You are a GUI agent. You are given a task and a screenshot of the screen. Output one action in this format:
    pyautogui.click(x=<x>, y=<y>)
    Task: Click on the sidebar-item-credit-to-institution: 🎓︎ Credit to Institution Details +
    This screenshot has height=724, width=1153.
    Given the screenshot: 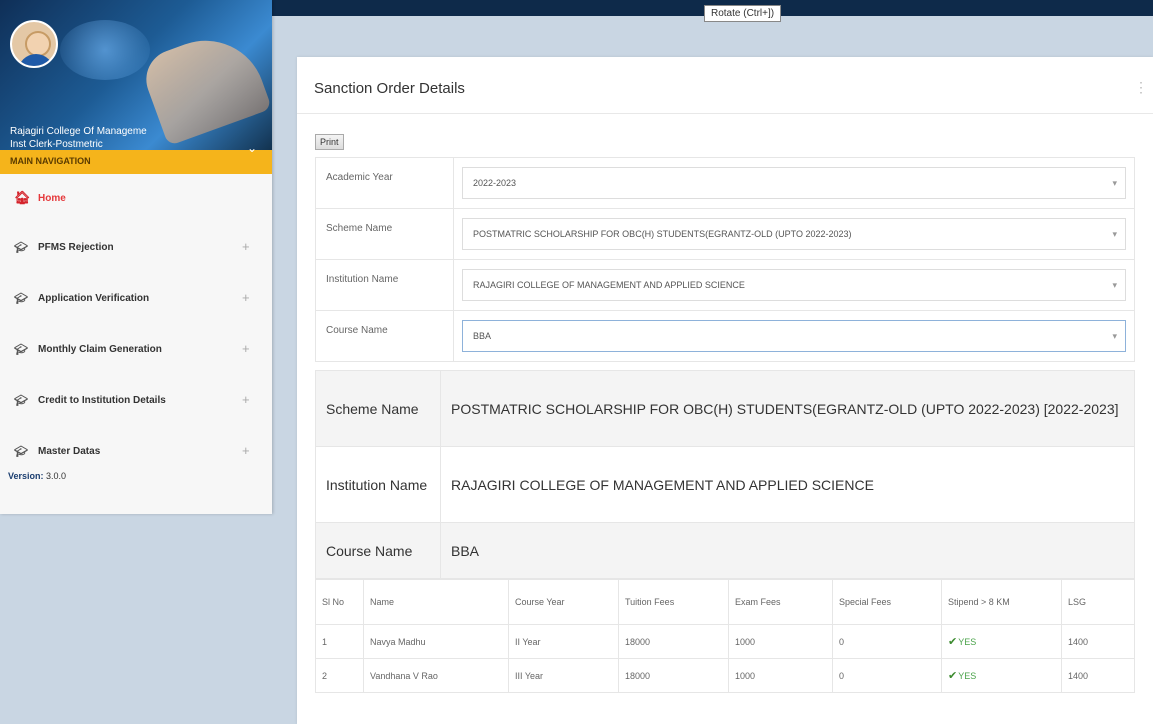 What is the action you would take?
    pyautogui.click(x=136, y=400)
    